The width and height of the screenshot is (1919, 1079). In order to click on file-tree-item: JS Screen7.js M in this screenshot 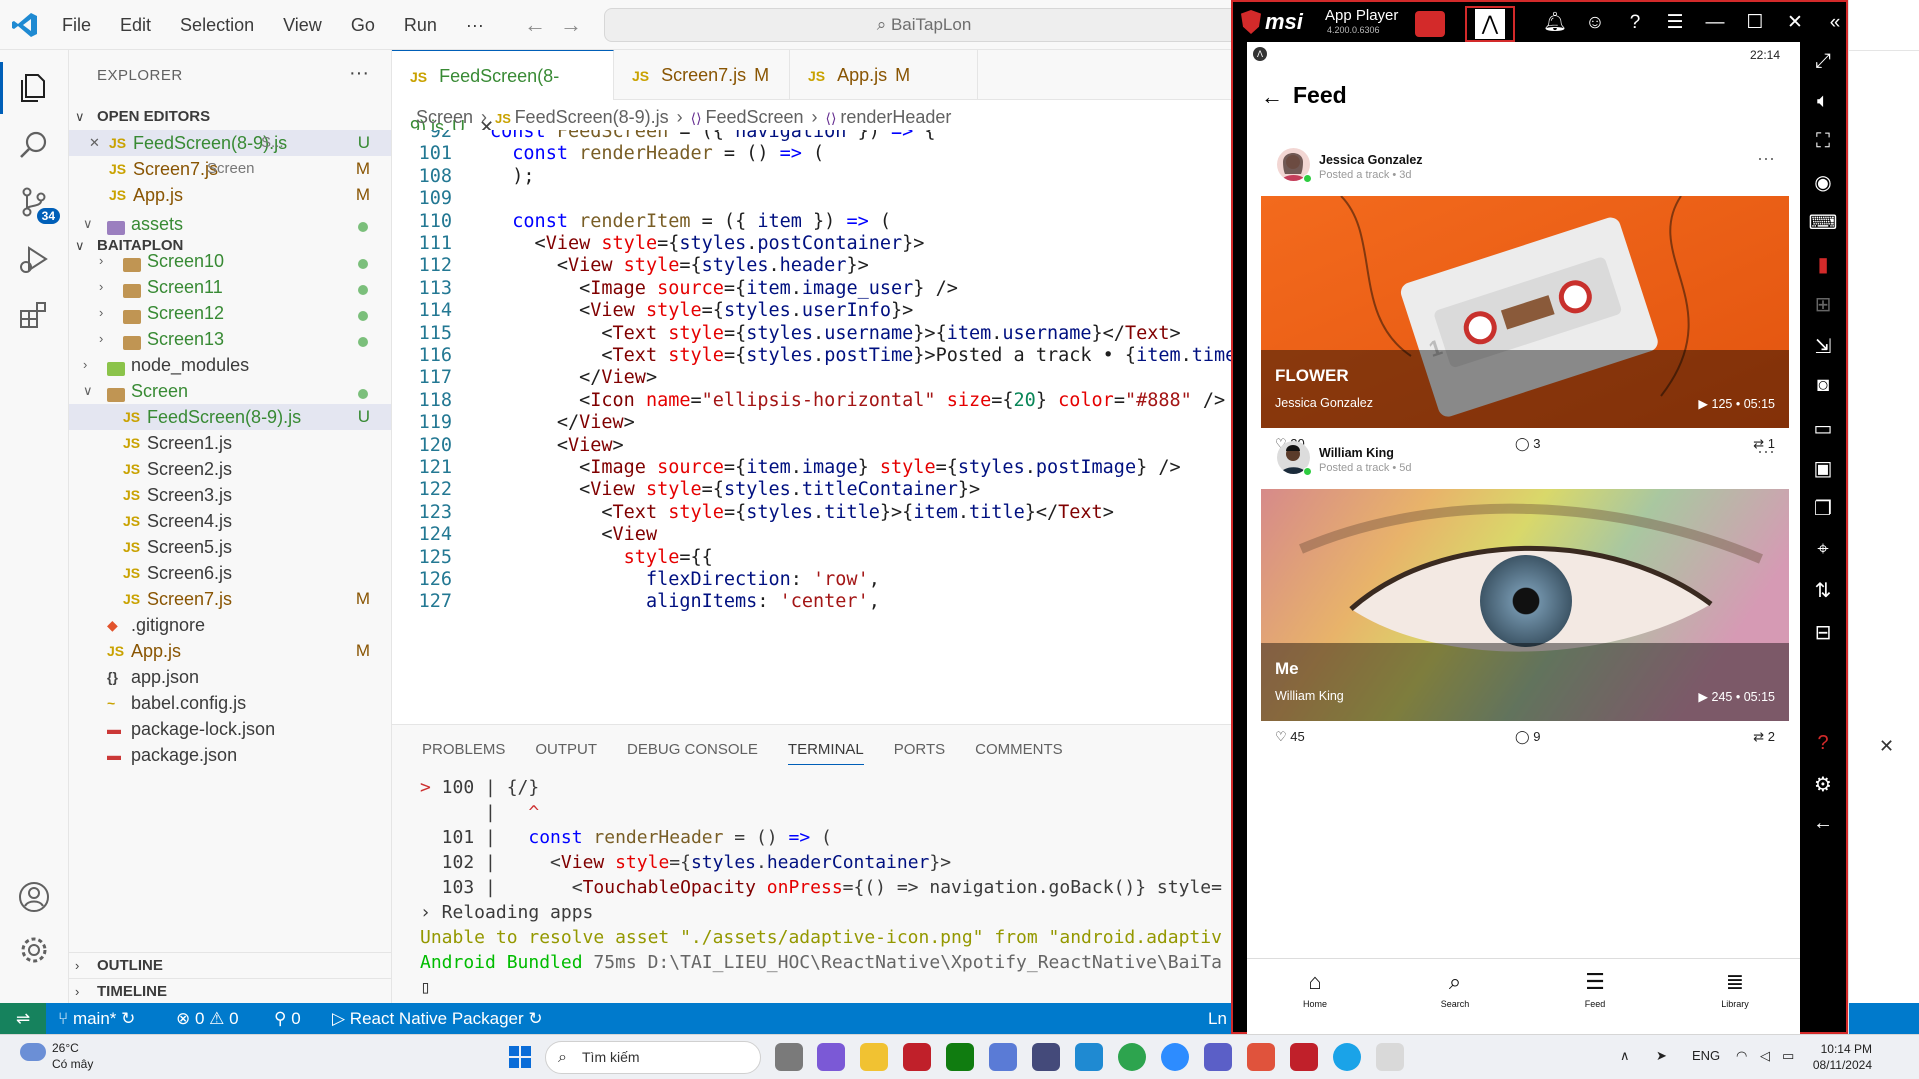, I will do `click(230, 599)`.